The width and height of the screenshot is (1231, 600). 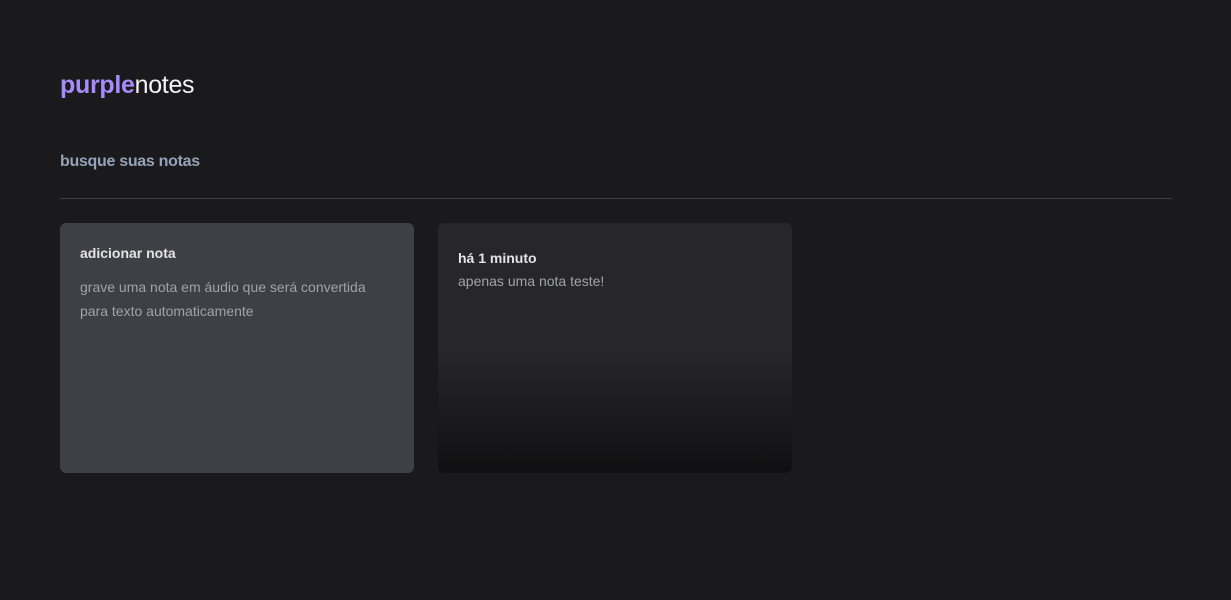 I want to click on logo: purplenotes, so click(x=127, y=85).